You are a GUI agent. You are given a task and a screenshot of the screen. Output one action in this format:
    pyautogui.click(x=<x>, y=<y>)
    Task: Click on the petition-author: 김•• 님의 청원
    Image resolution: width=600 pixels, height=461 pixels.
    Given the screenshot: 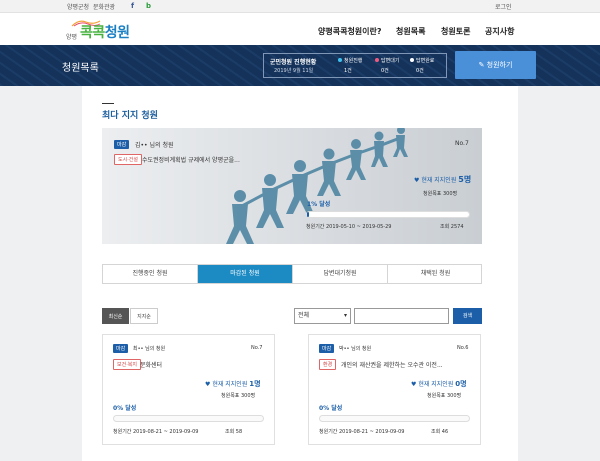 What is the action you would take?
    pyautogui.click(x=154, y=145)
    